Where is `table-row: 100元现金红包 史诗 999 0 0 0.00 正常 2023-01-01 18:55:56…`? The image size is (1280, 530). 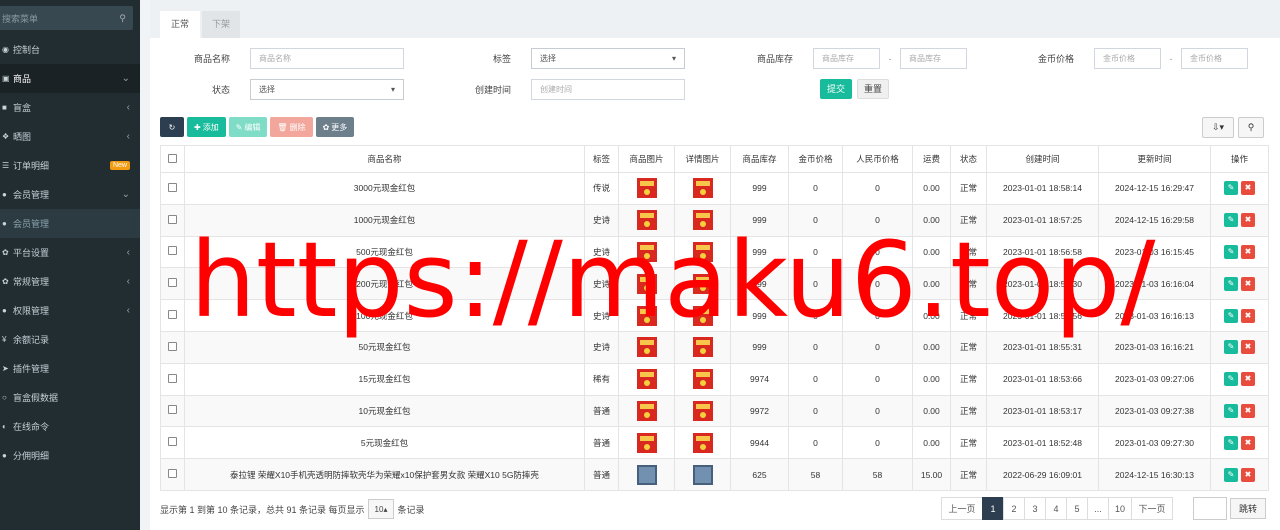 table-row: 100元现金红包 史诗 999 0 0 0.00 正常 2023-01-01 18:55:56… is located at coordinates (714, 315).